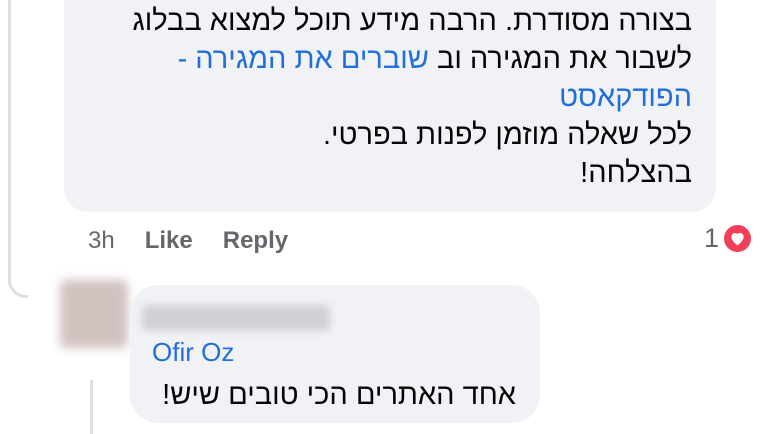 This screenshot has height=434, width=762. Describe the element at coordinates (91, 407) in the screenshot. I see `reply-thread-line` at that location.